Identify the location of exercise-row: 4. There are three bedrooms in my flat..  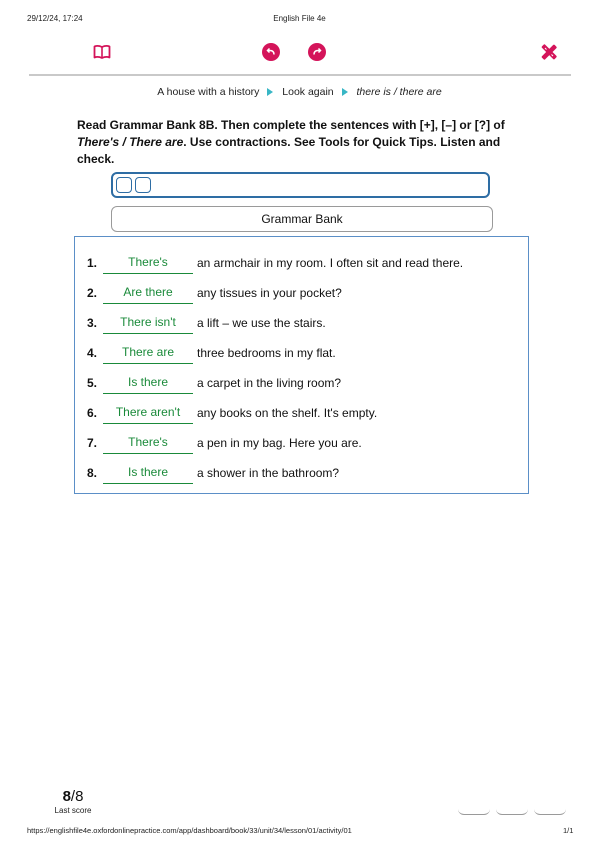
(301, 353).